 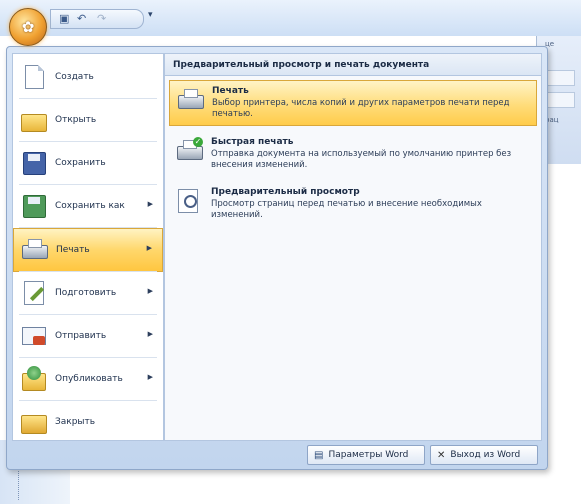 I want to click on exit-word-button: ✕ Выход из Word, so click(x=484, y=455).